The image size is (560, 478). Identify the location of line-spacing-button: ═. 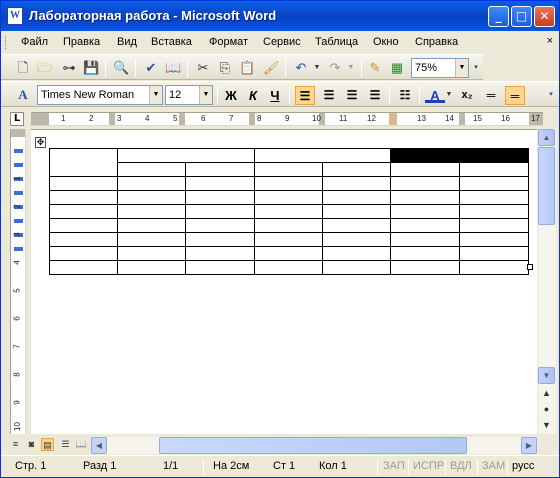
(491, 95).